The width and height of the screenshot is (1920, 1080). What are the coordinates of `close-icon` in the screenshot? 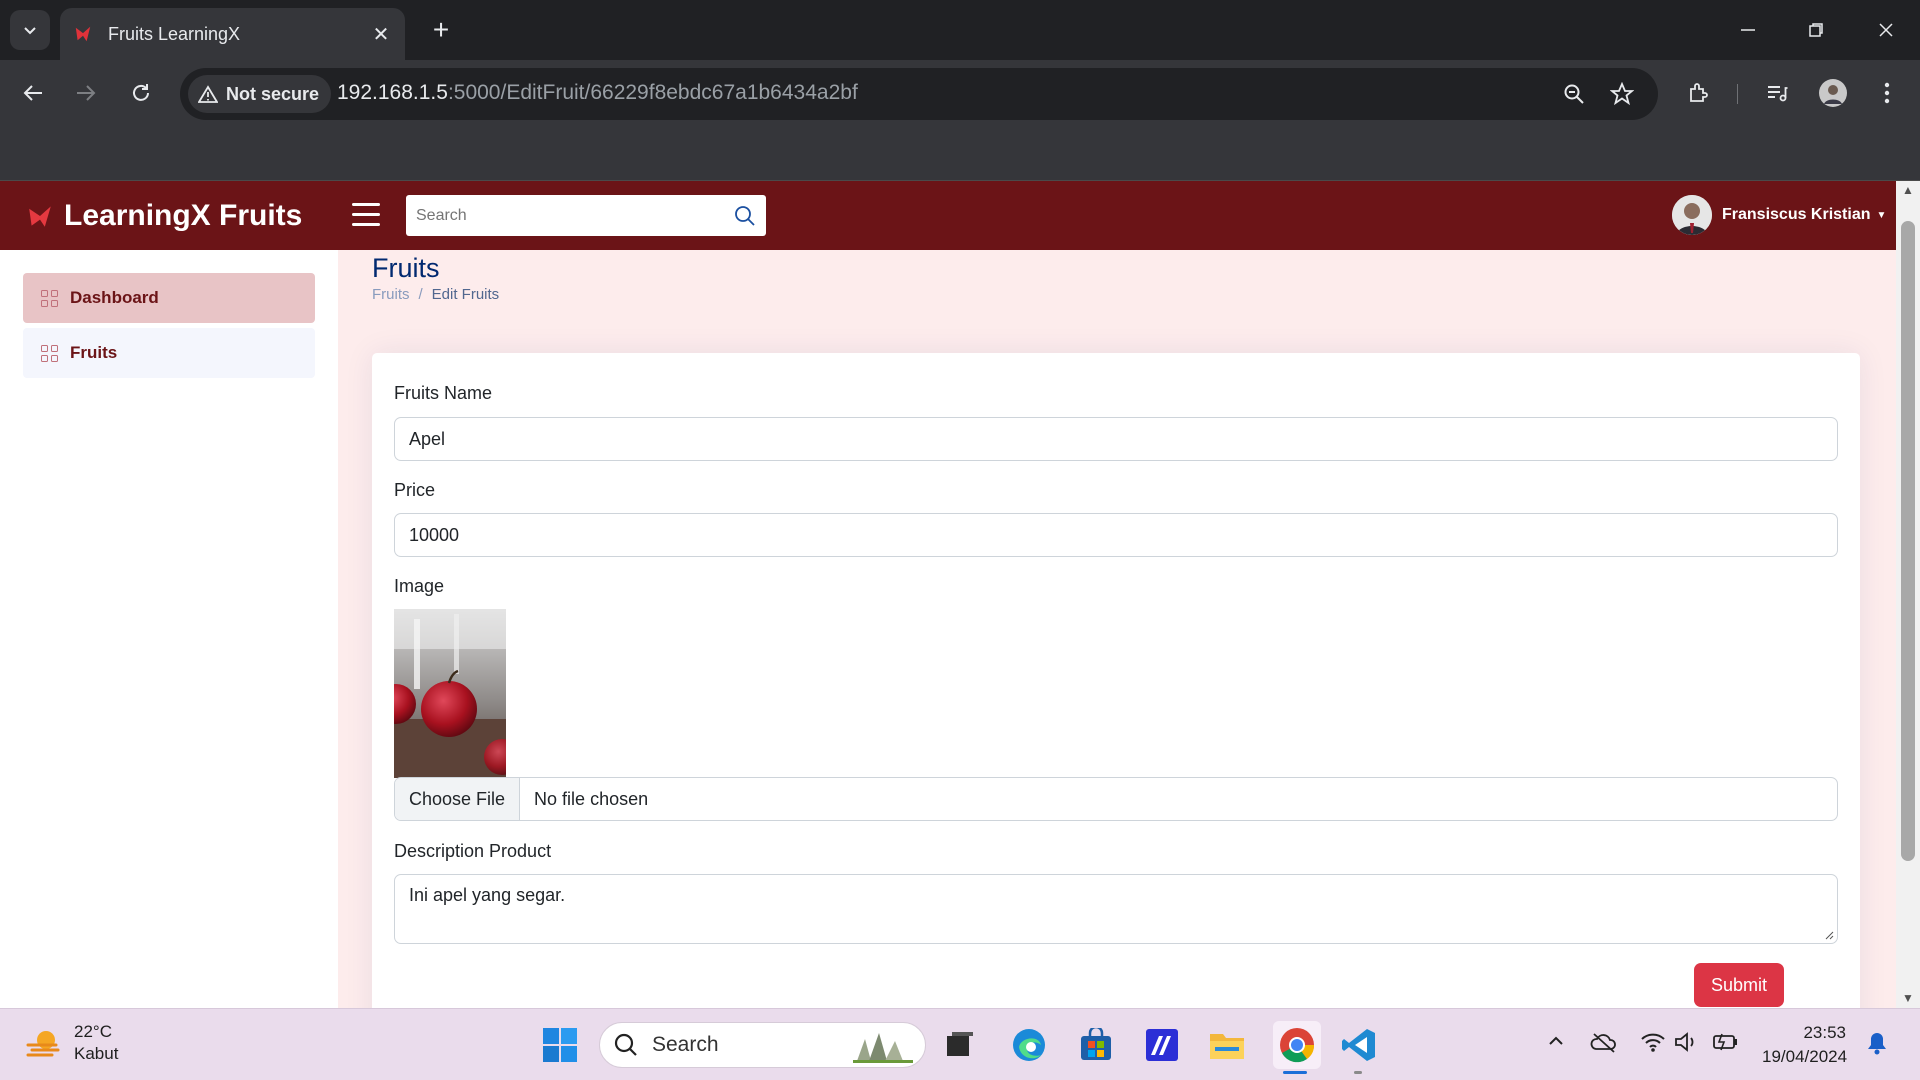 It's located at (1886, 30).